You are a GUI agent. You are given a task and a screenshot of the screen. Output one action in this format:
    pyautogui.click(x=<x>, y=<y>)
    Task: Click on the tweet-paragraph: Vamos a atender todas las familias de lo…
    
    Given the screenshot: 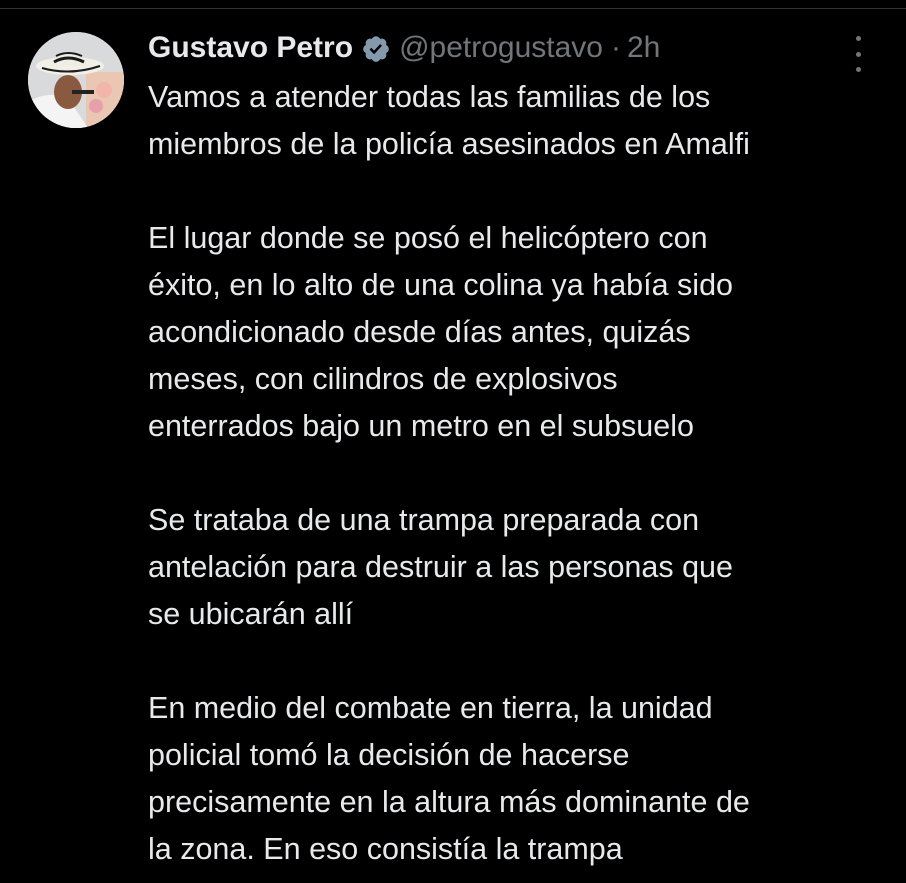 What is the action you would take?
    pyautogui.click(x=449, y=120)
    